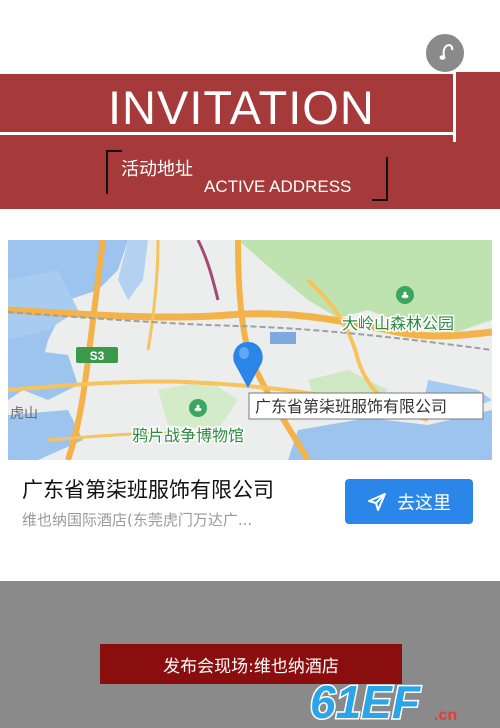 This screenshot has height=728, width=500. Describe the element at coordinates (424, 503) in the screenshot. I see `navigate-button-label: 去这里` at that location.